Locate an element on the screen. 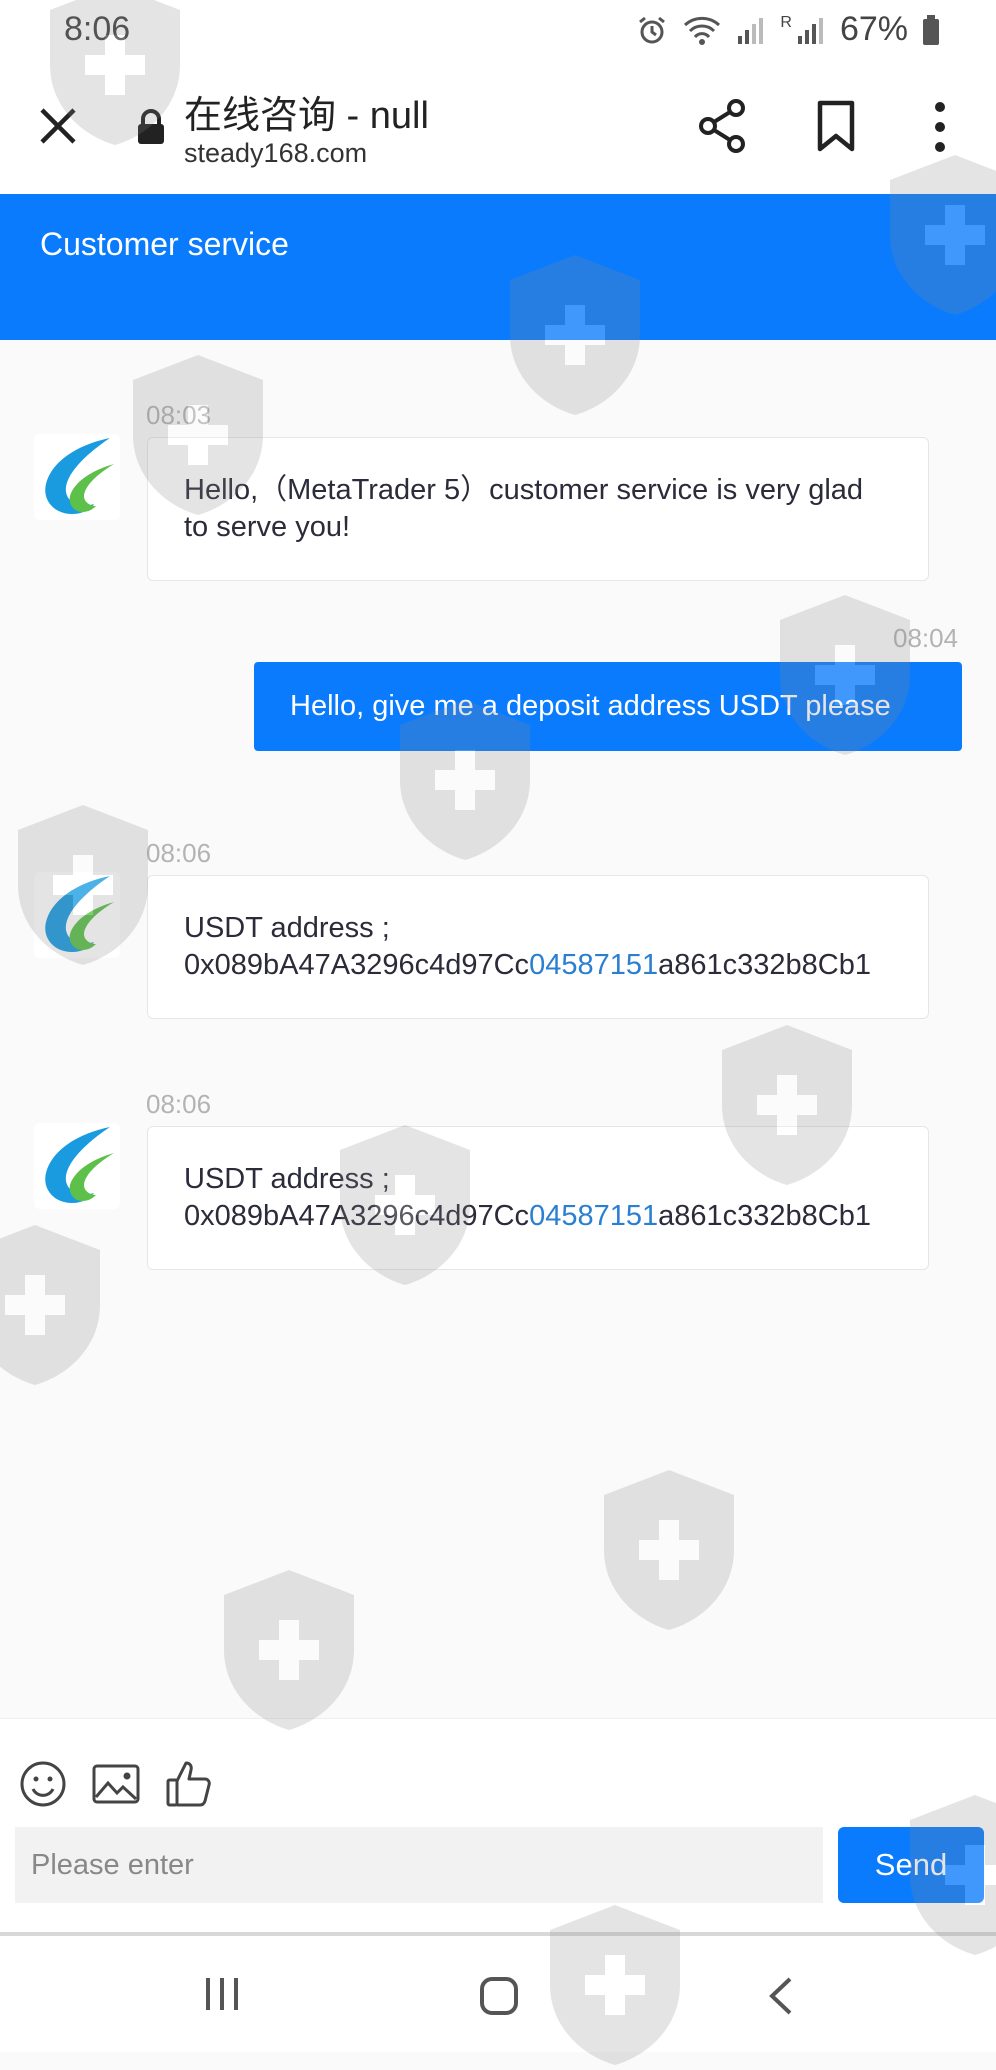  share-icon is located at coordinates (722, 126).